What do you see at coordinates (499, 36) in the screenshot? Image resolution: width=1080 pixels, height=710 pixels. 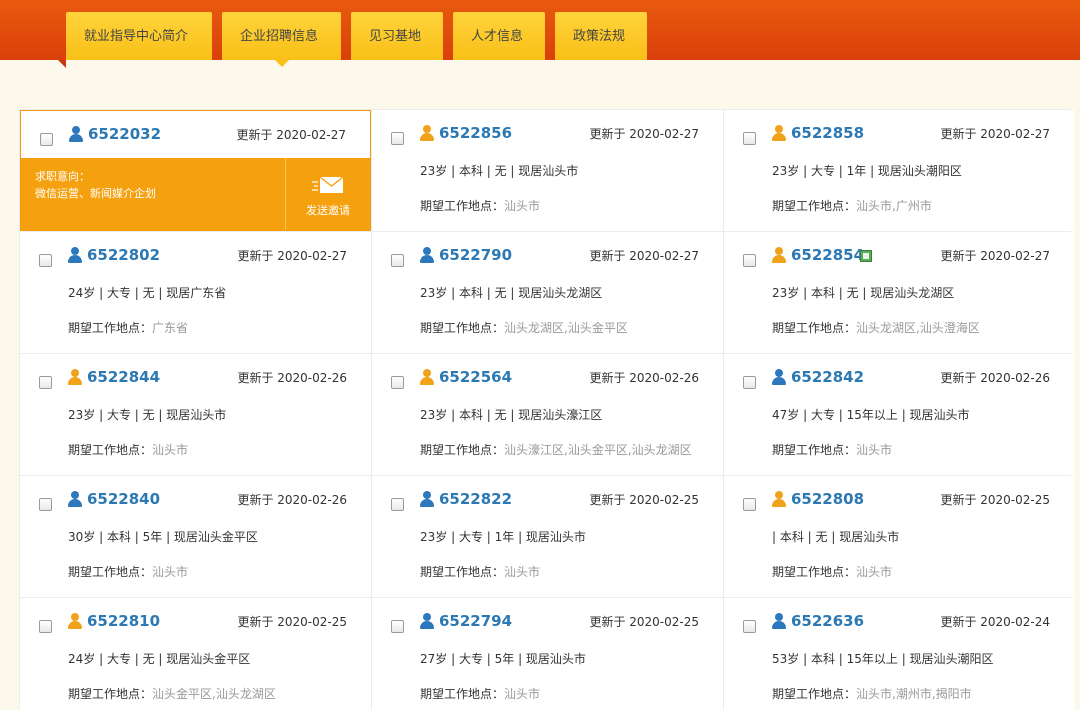 I see `tab-talent-info: 人才信息` at bounding box center [499, 36].